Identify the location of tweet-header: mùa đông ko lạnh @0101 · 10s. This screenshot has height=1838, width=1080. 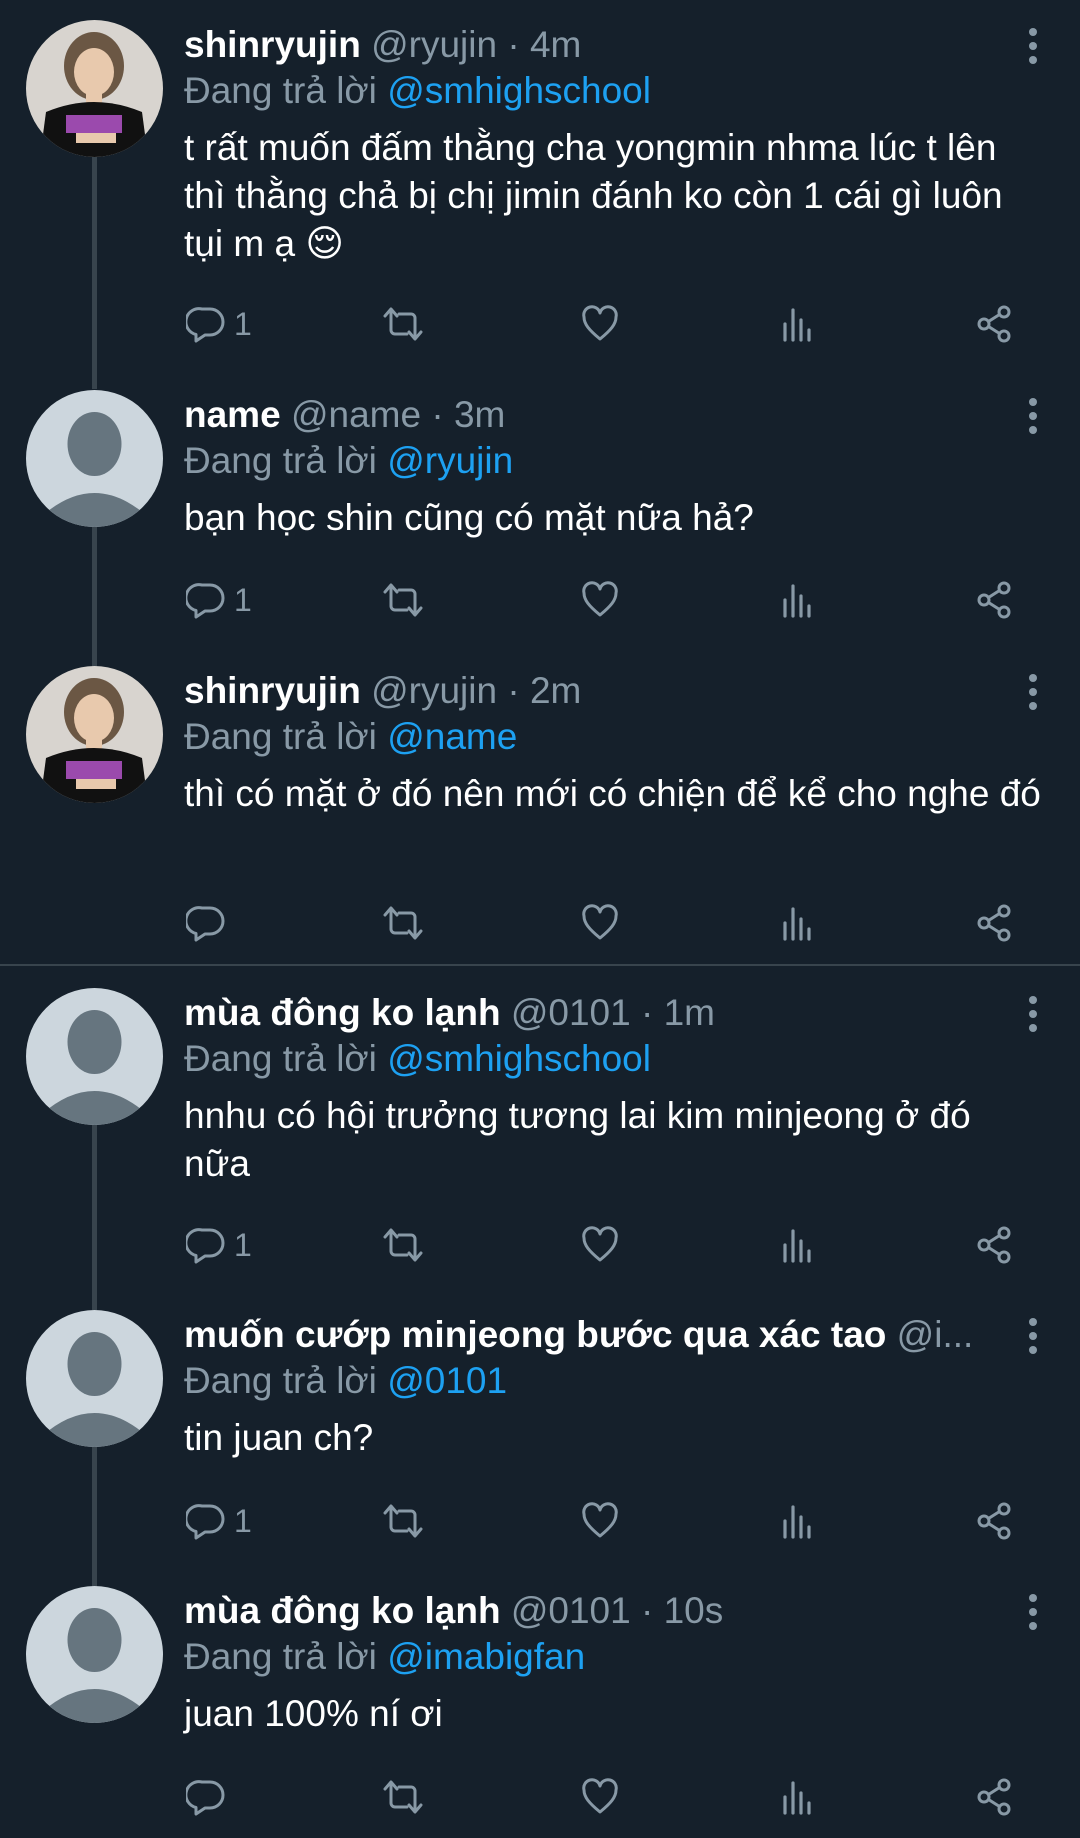
(592, 1611).